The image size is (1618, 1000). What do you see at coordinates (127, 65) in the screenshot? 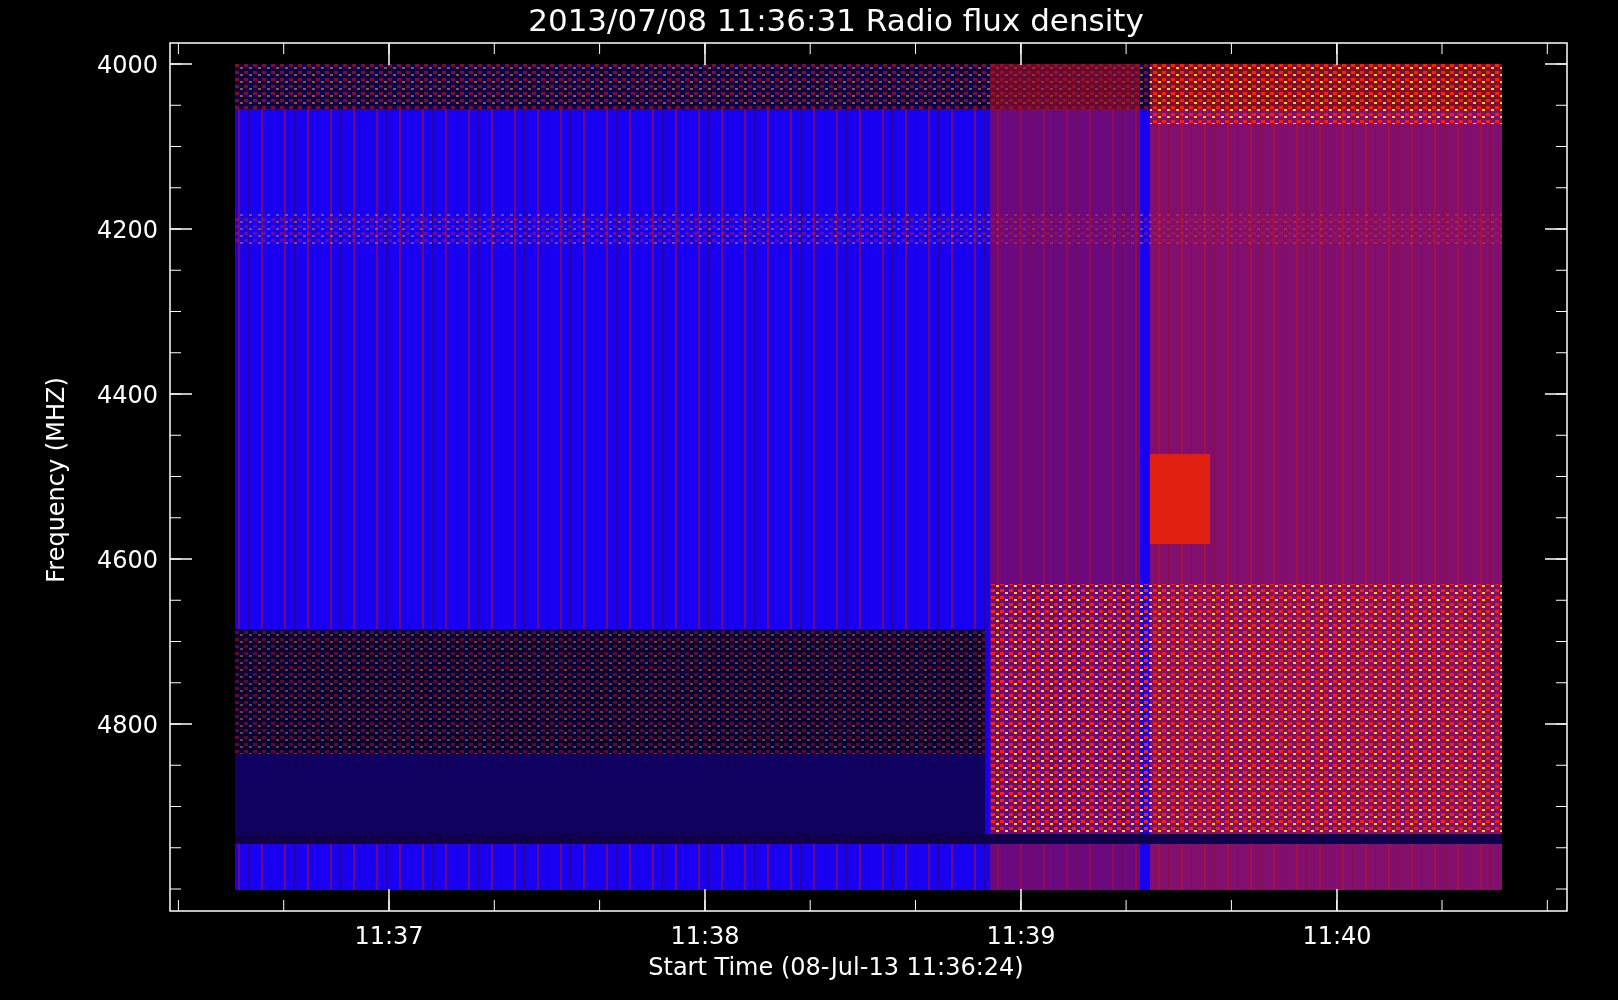
I see `axis-tick-label: 4000` at bounding box center [127, 65].